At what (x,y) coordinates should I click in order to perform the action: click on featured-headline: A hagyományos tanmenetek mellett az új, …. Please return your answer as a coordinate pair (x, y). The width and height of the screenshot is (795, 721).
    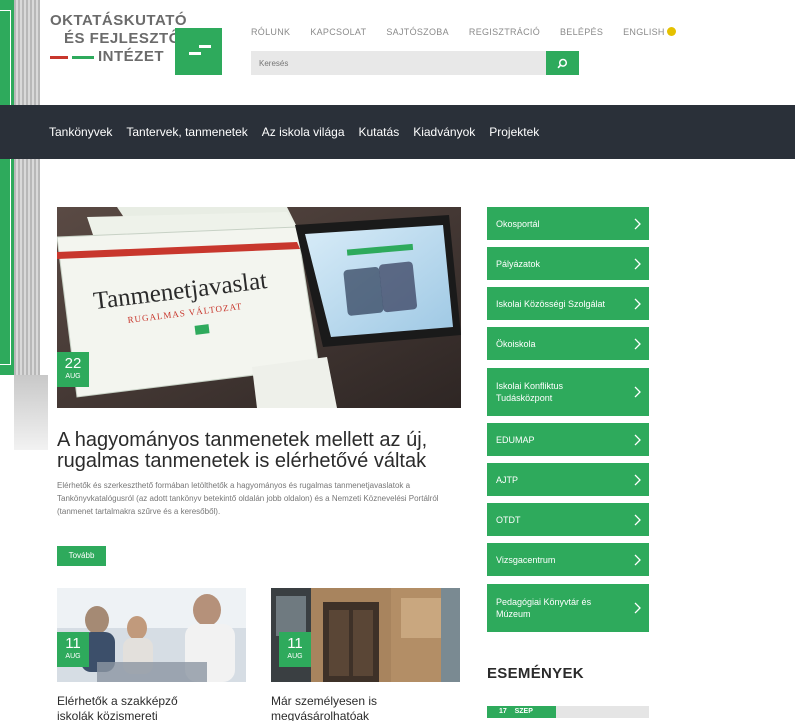
    Looking at the image, I should click on (262, 451).